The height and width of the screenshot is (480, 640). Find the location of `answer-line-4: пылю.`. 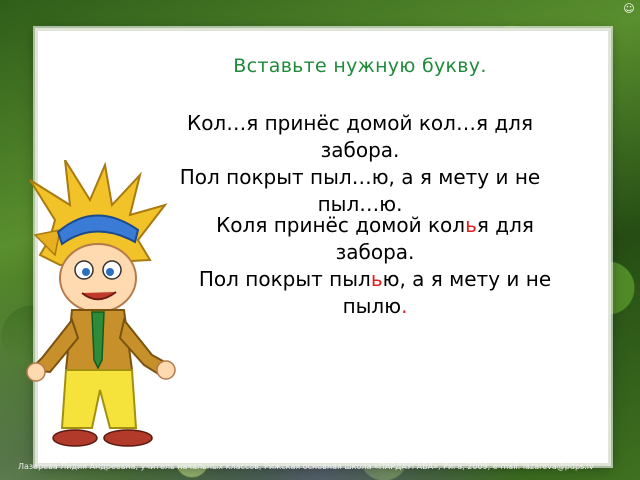

answer-line-4: пылю. is located at coordinates (375, 306).